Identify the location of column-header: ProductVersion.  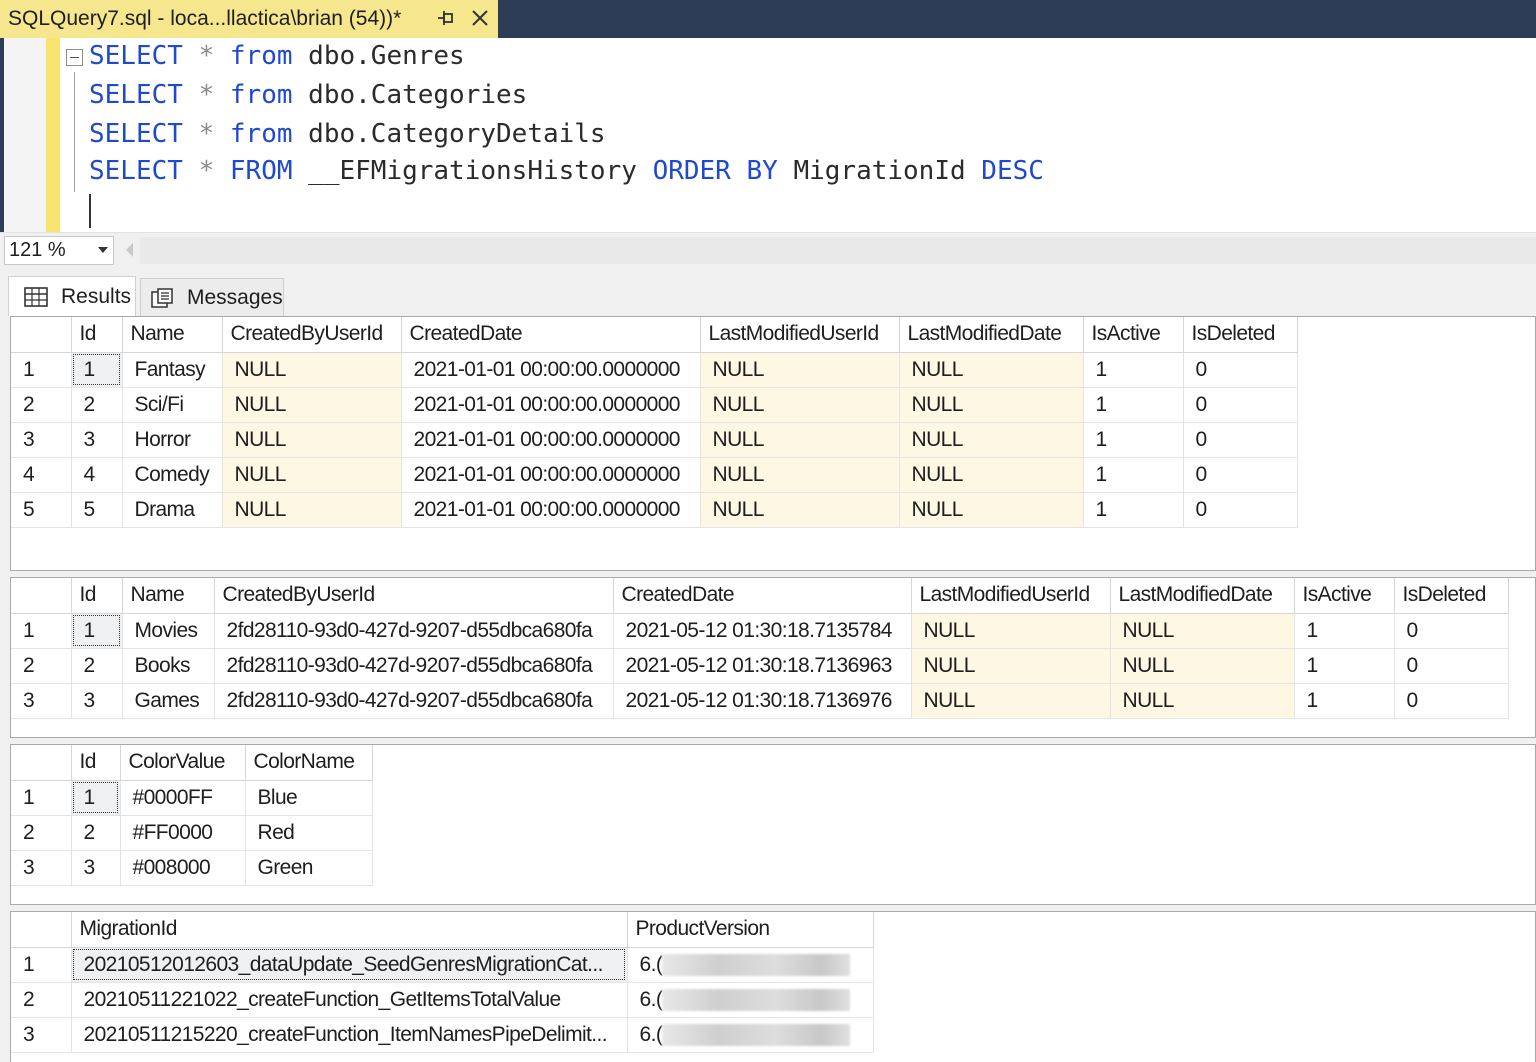
(750, 930).